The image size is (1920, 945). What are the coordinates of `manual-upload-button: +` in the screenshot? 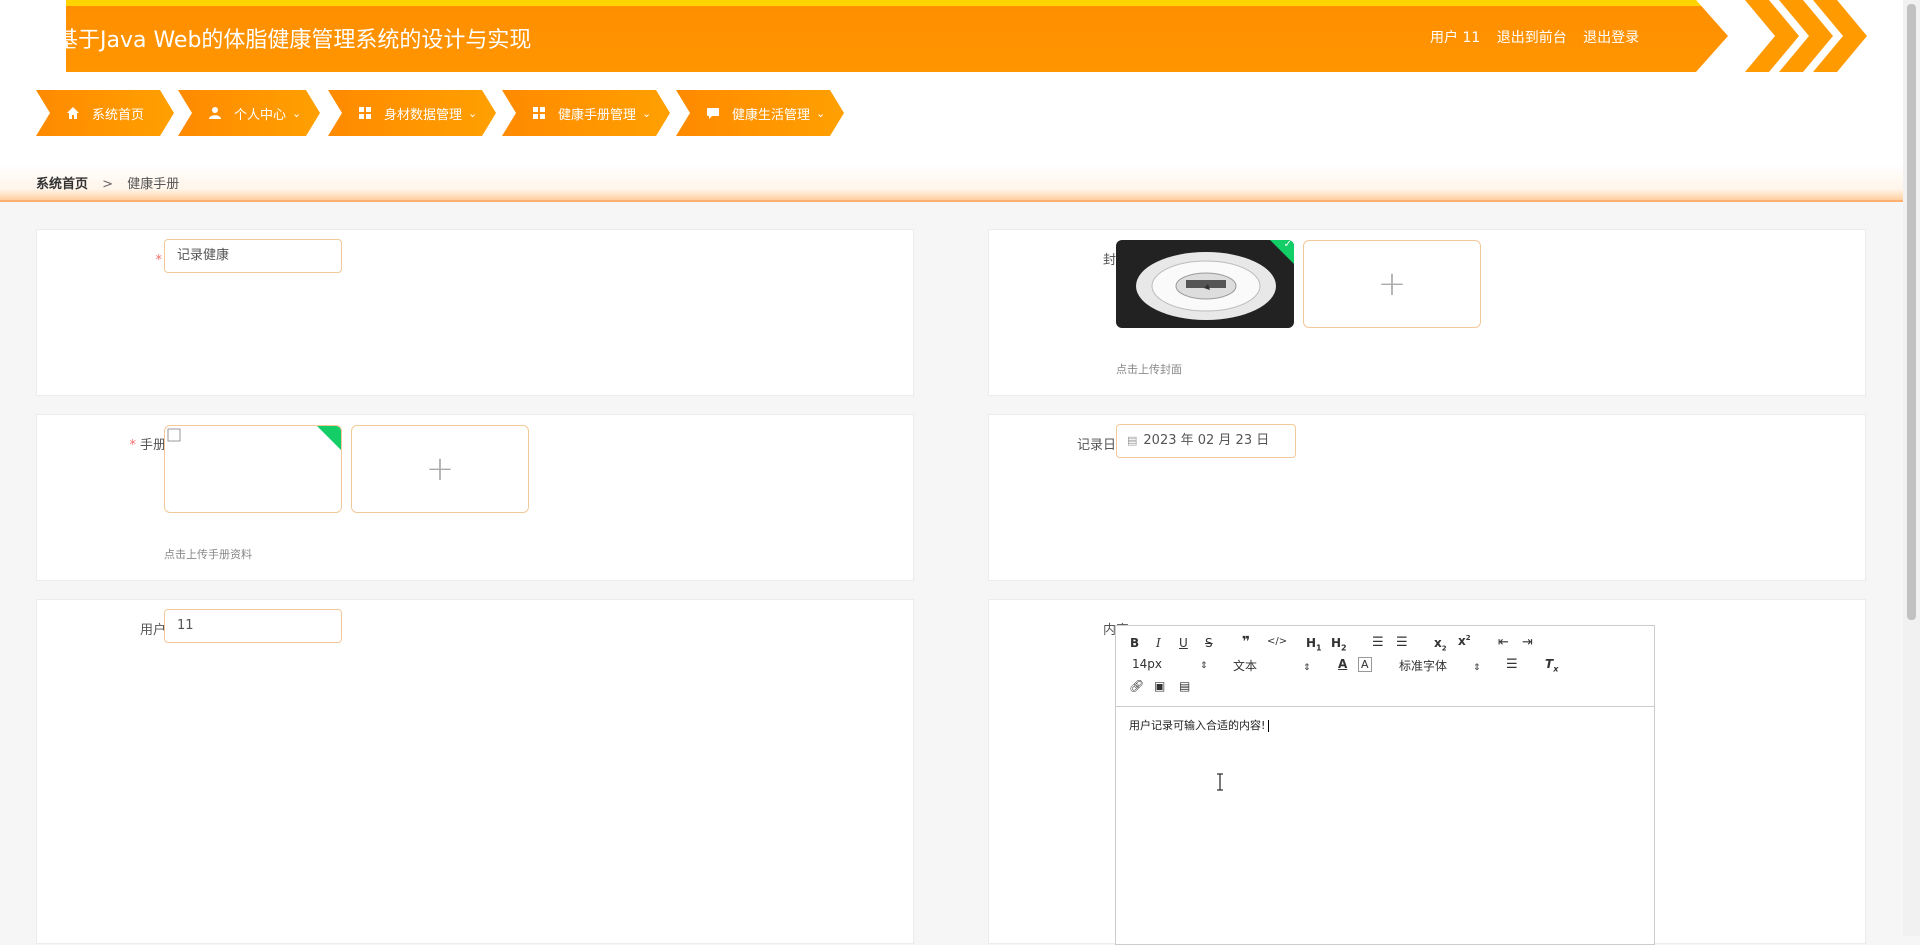 It's located at (440, 469).